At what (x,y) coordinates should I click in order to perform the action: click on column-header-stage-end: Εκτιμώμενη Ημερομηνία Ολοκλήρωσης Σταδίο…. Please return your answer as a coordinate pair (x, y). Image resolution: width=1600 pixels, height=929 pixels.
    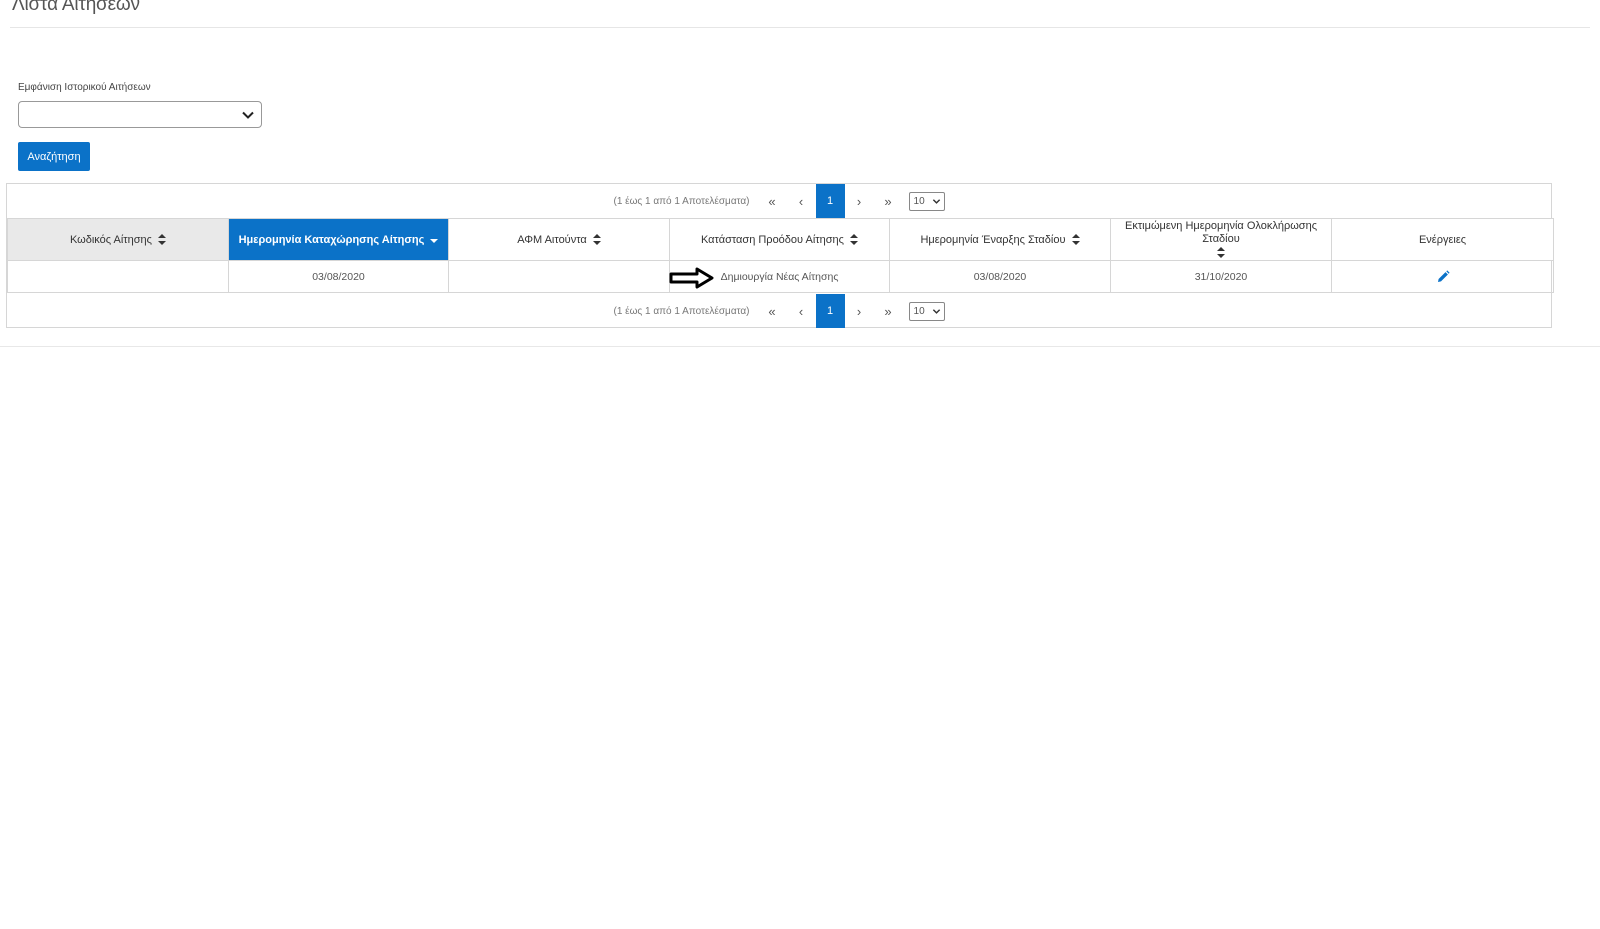
    Looking at the image, I should click on (1221, 239).